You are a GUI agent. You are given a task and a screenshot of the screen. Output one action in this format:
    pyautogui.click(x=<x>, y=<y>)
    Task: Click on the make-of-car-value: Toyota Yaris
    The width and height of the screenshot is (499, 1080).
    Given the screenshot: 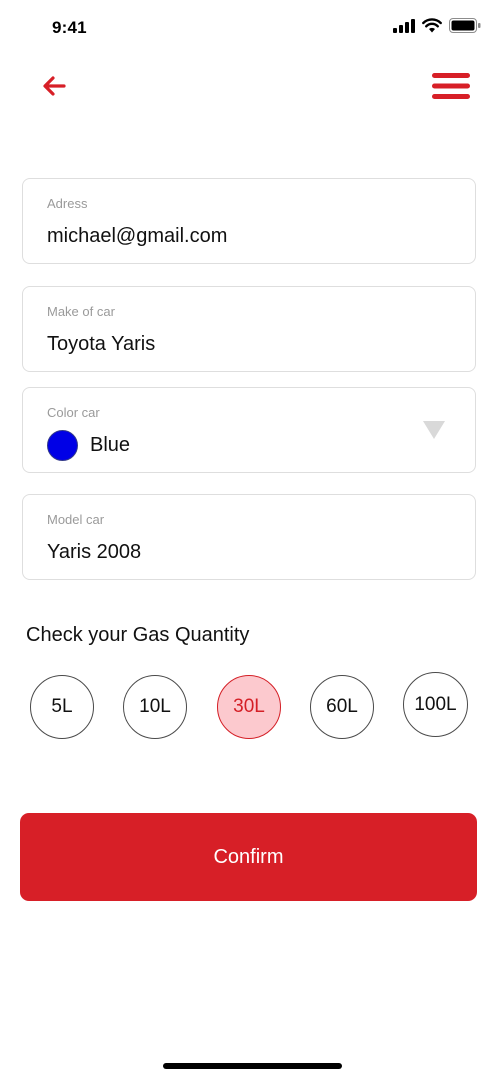 What is the action you would take?
    pyautogui.click(x=101, y=344)
    